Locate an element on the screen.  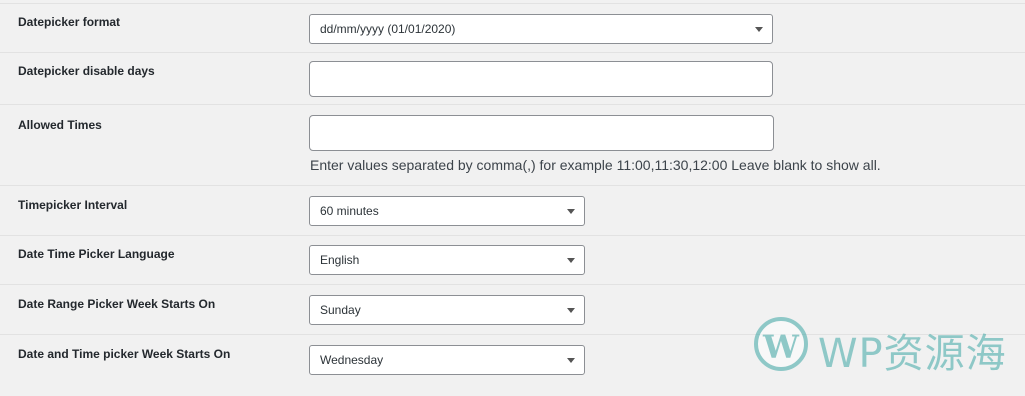
settings-row-timepicker-interval: Timepicker Interval 60 minutes is located at coordinates (512, 211).